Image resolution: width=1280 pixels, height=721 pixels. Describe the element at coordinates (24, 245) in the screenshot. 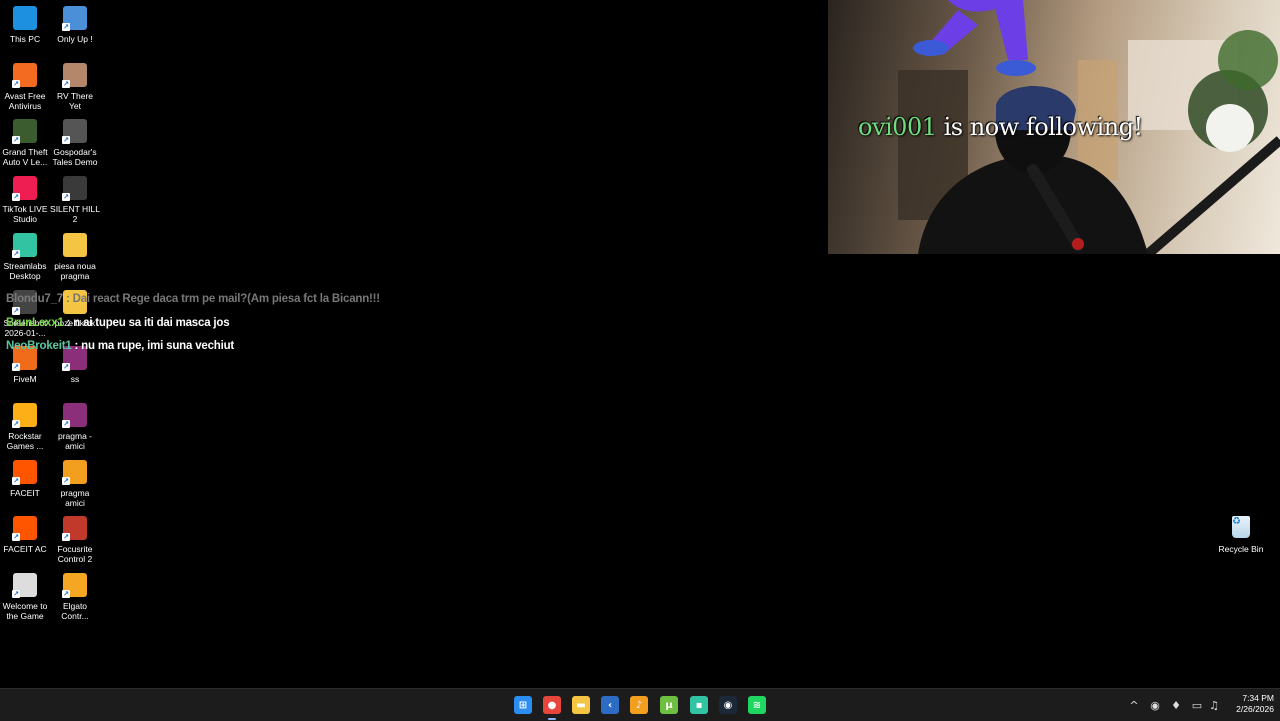

I see `streamlabs-icon: ↗` at that location.